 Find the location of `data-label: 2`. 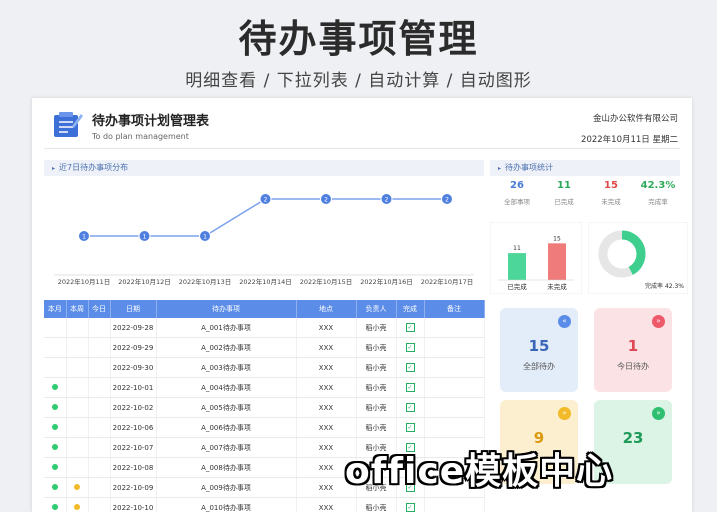

data-label: 2 is located at coordinates (447, 200).